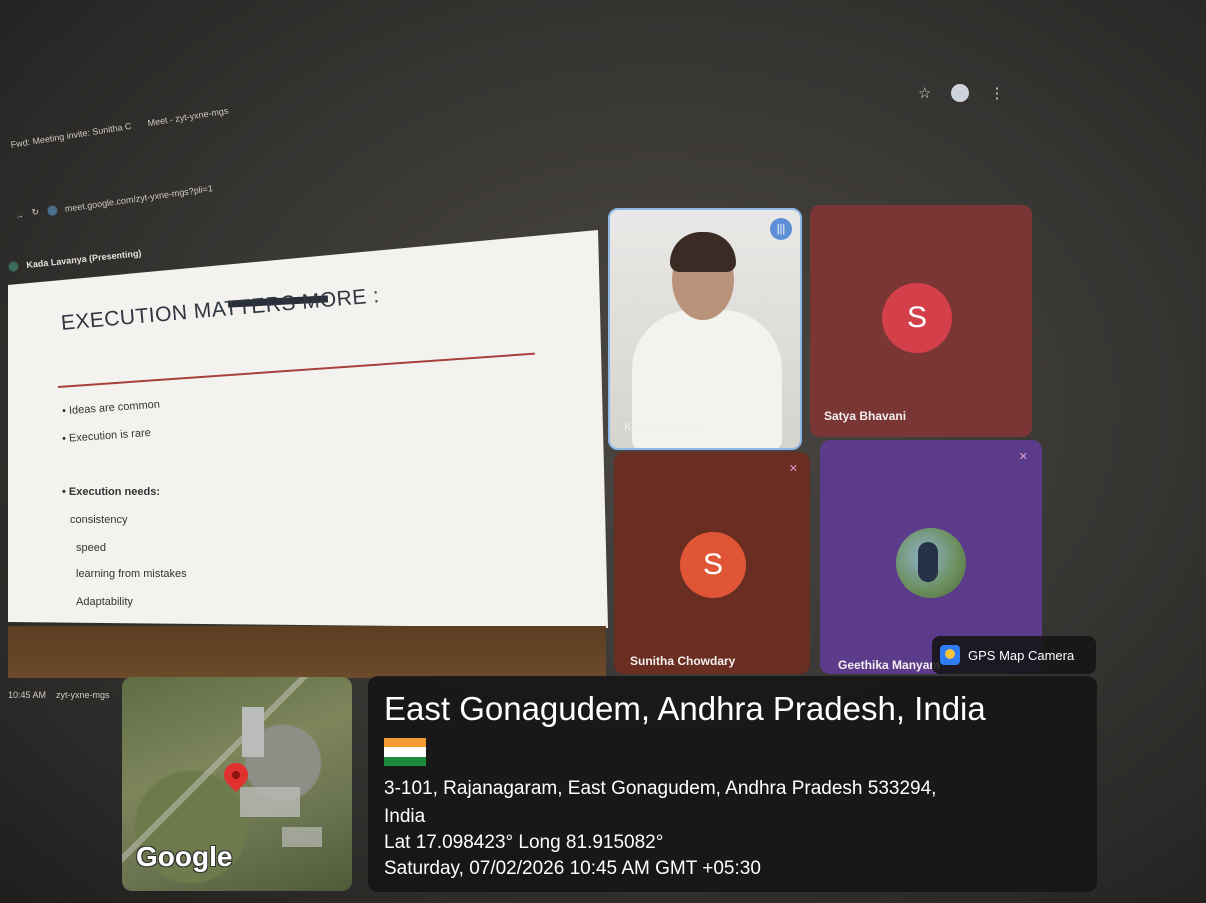  Describe the element at coordinates (705, 329) in the screenshot. I see `participant-tile-kada-lavanya: ||| Kada Lavanya` at that location.